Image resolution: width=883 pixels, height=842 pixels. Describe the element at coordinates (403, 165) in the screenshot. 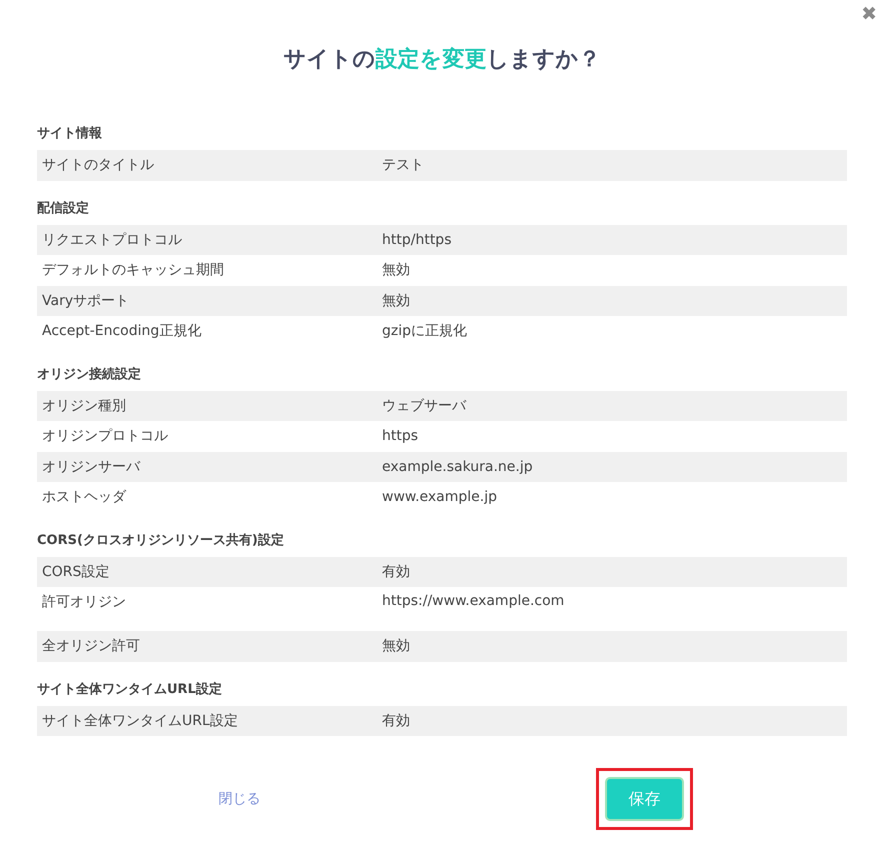

I see `setting-value: テスト` at that location.